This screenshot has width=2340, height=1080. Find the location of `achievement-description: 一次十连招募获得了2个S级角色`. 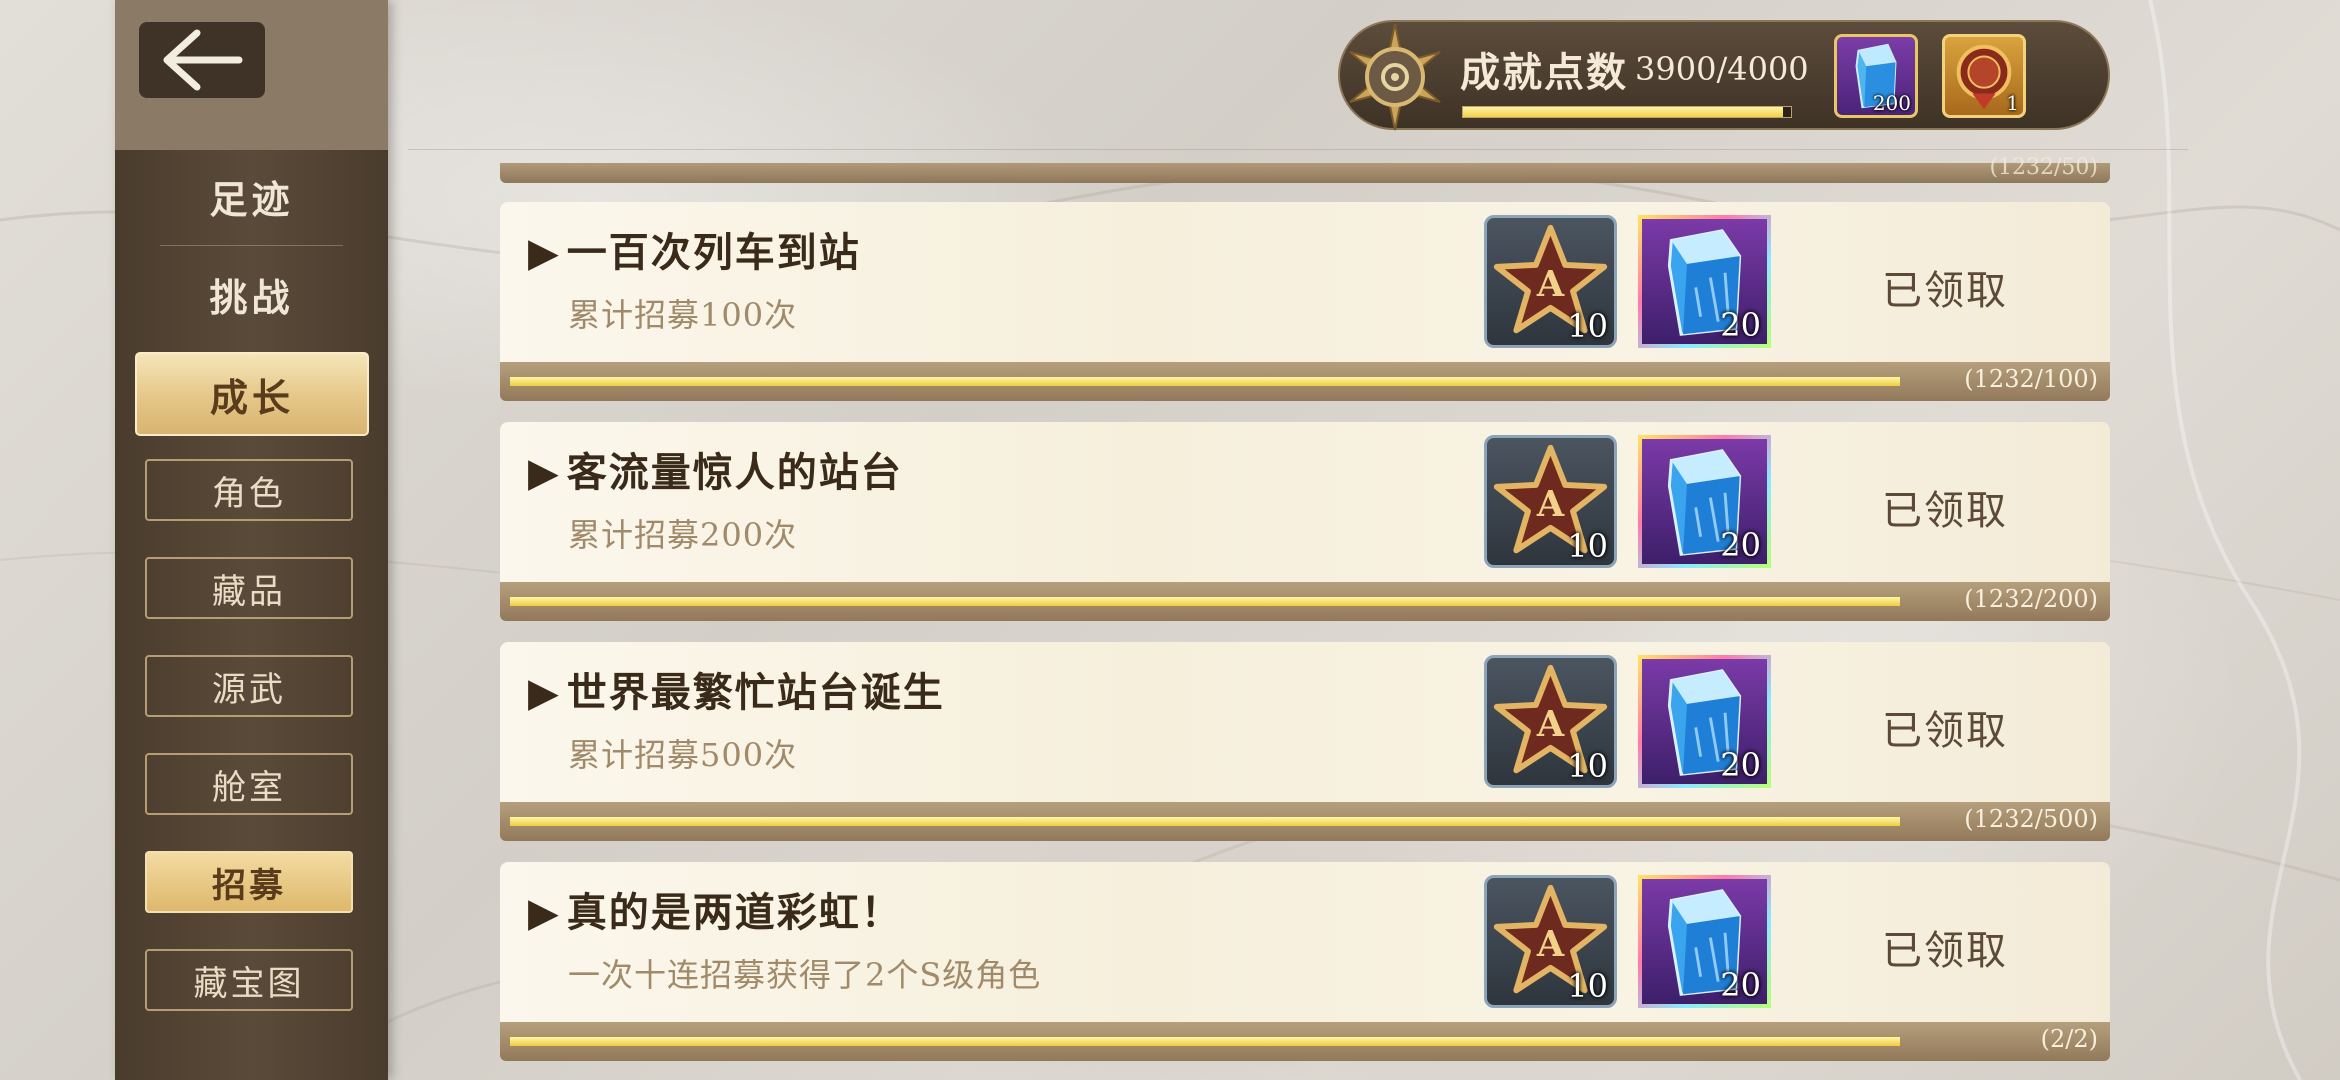

achievement-description: 一次十连招募获得了2个S级角色 is located at coordinates (805, 975).